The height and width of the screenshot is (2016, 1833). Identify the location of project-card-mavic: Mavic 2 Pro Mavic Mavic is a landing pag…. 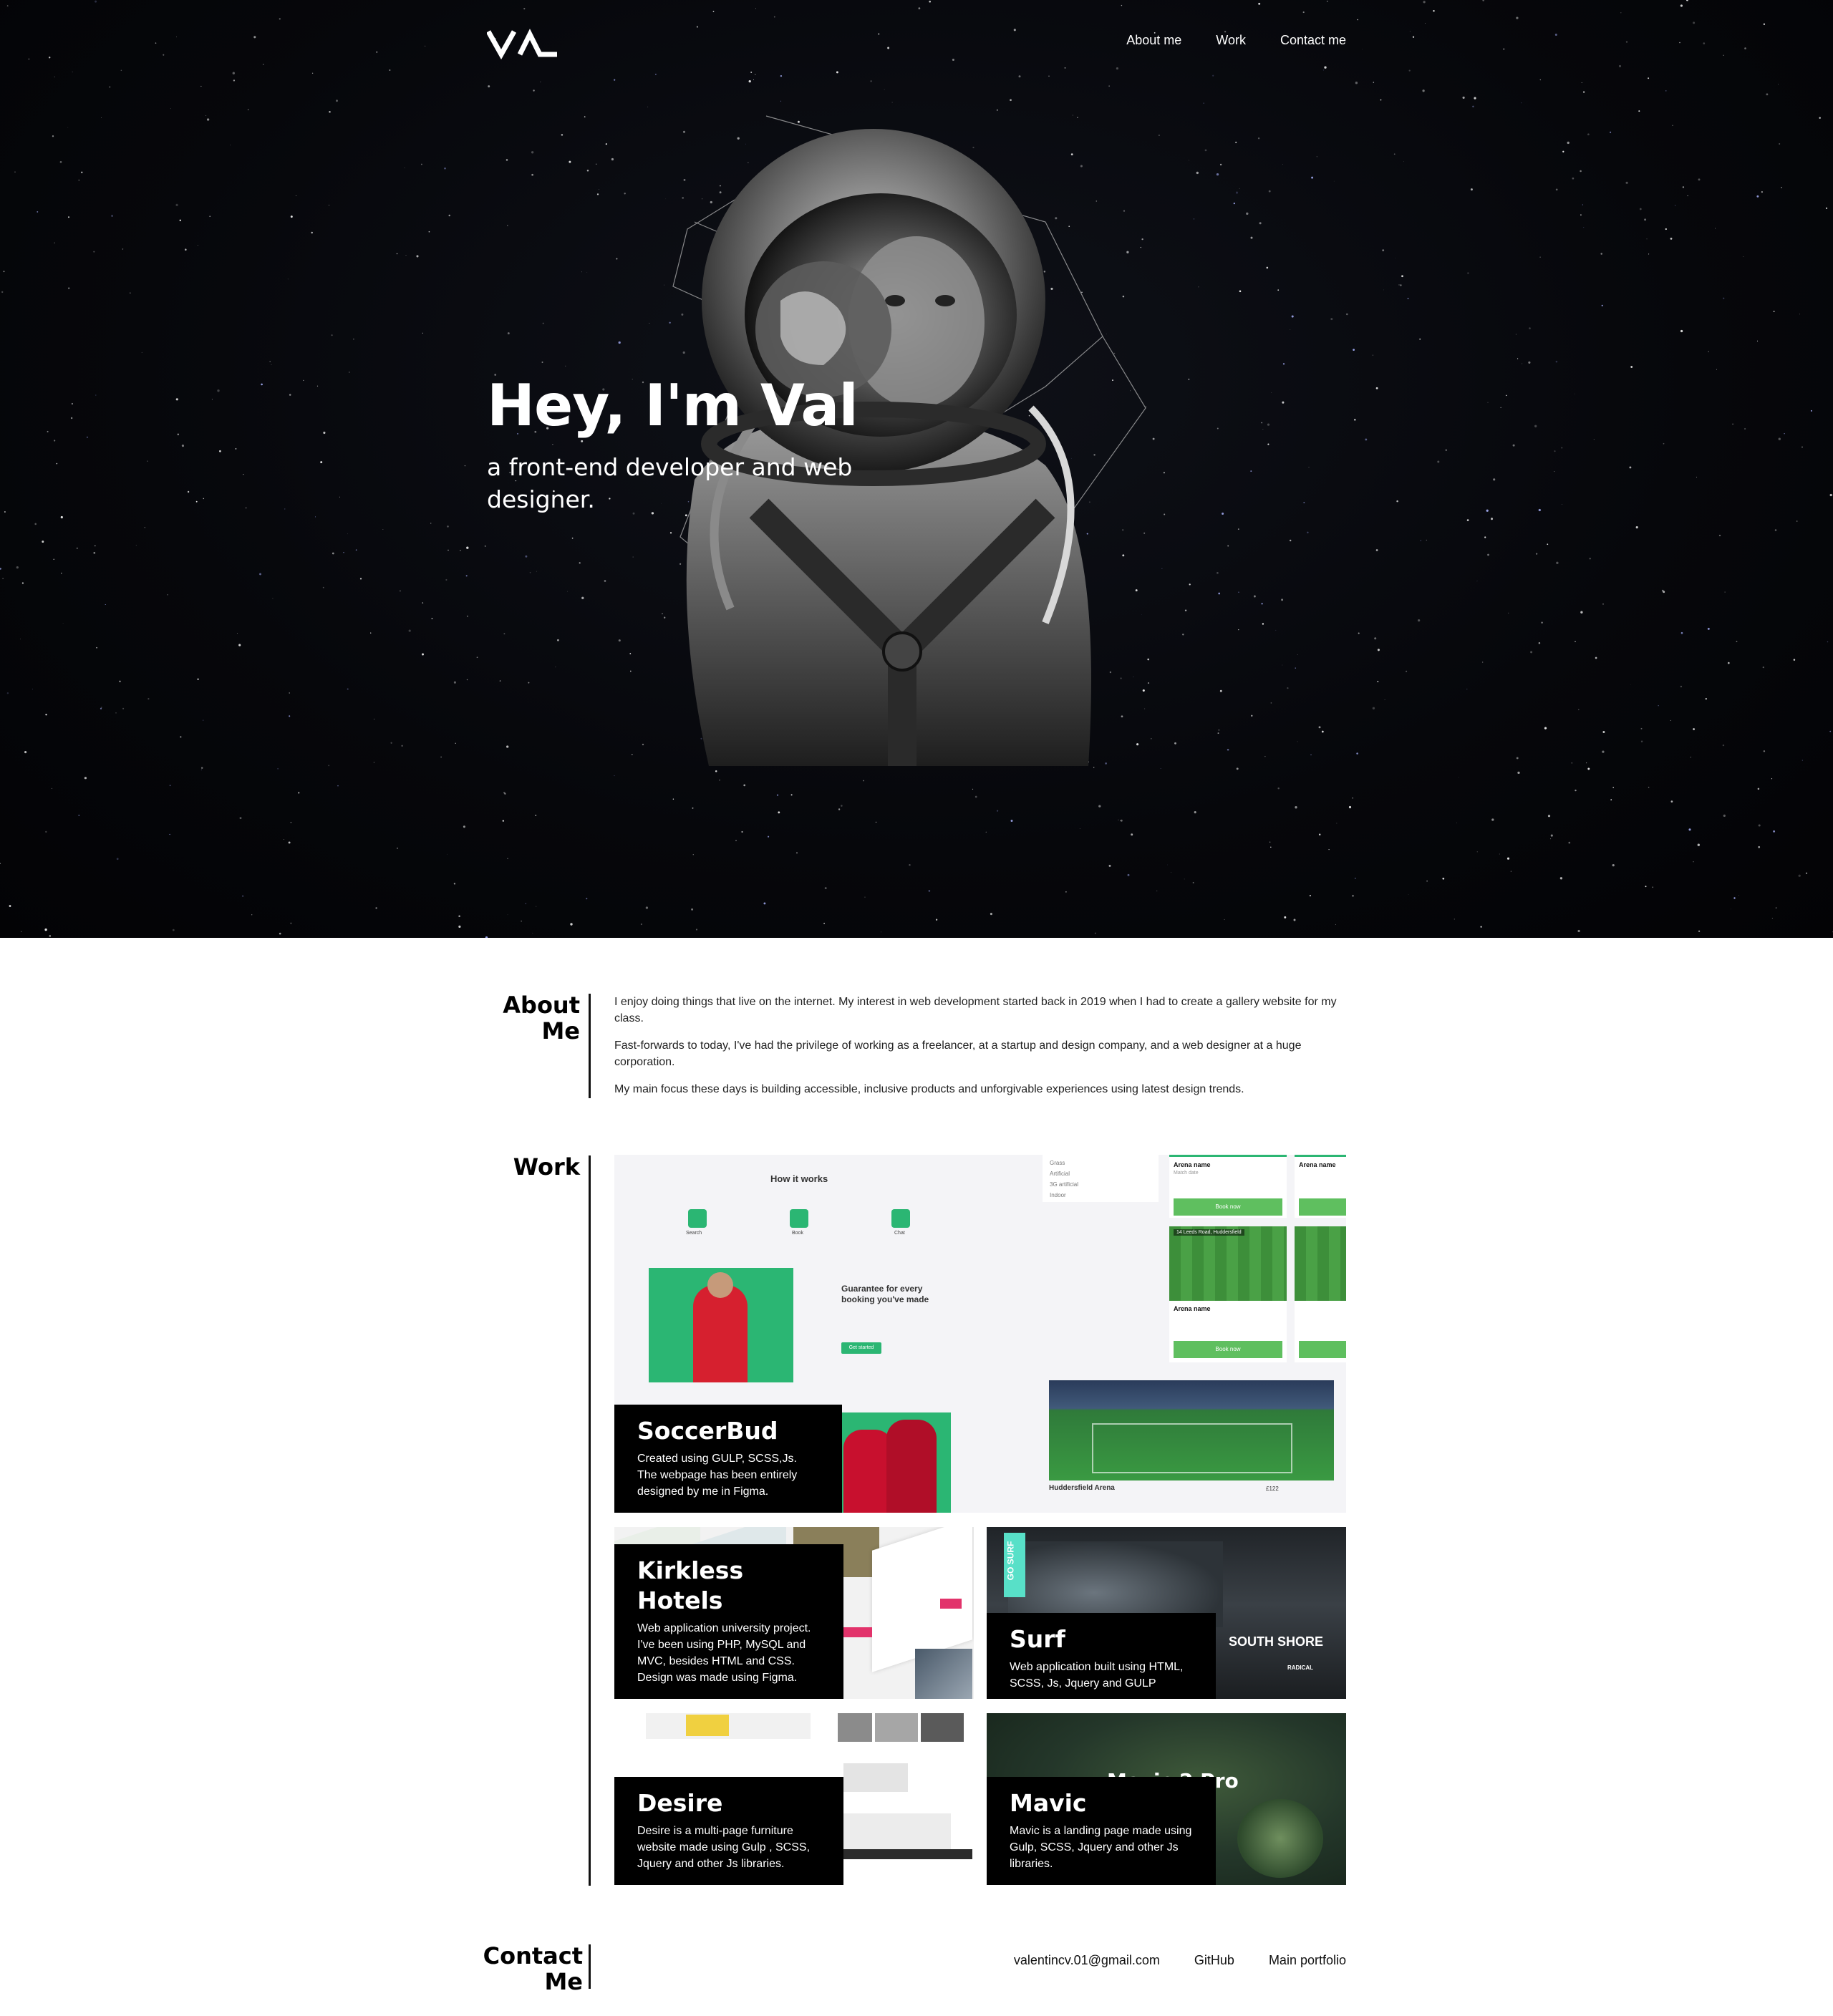
(1167, 1799).